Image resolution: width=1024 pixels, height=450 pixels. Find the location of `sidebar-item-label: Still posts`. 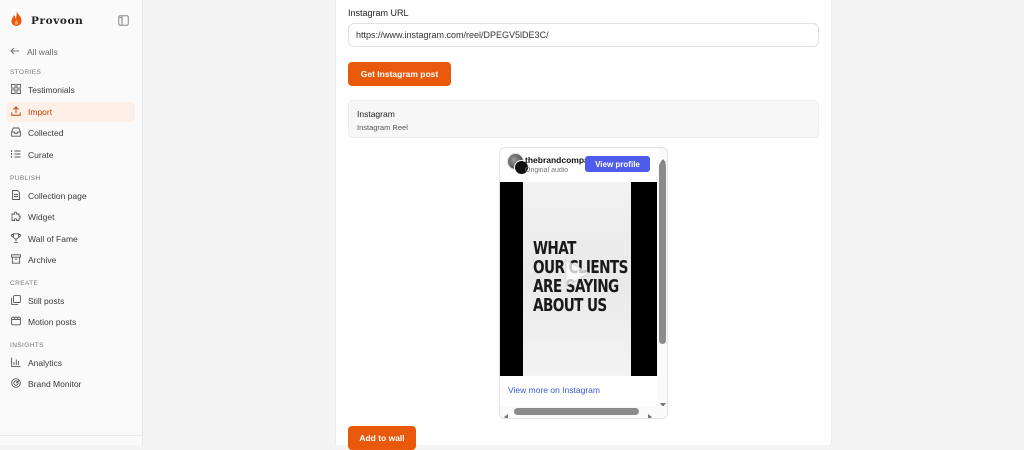

sidebar-item-label: Still posts is located at coordinates (46, 301).